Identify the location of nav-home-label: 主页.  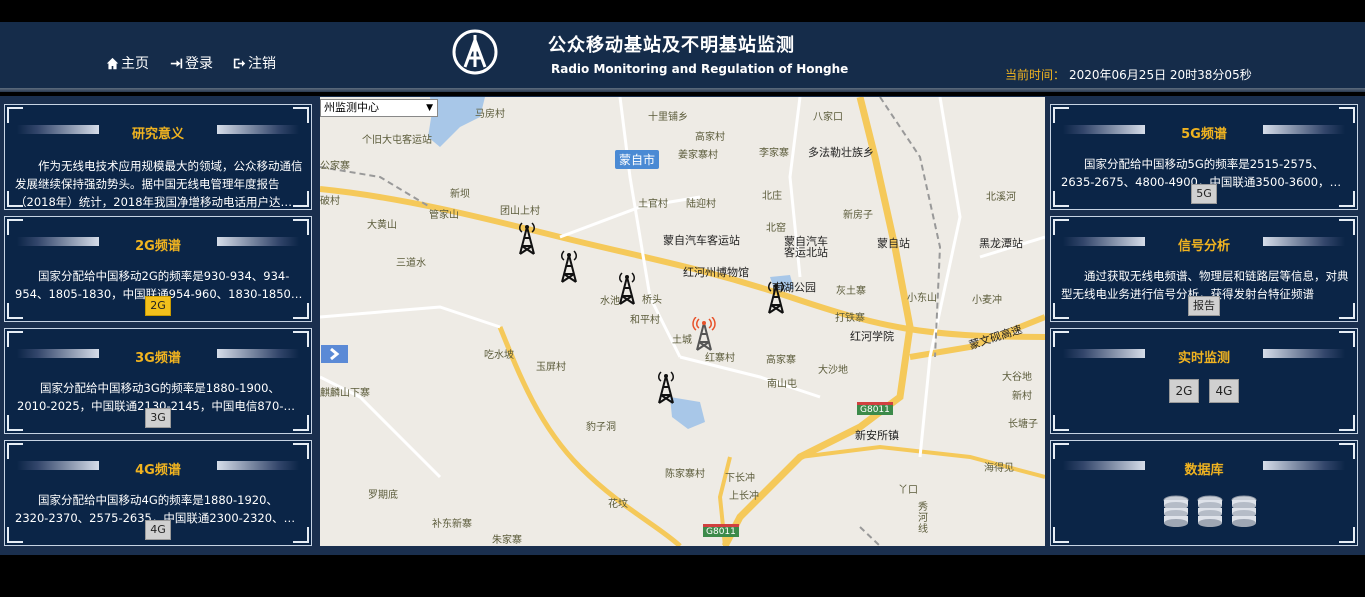
(135, 64).